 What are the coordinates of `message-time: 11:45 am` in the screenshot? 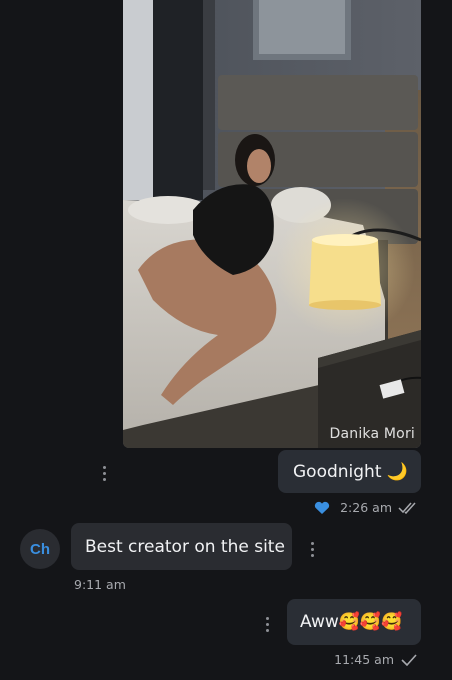 It's located at (364, 659).